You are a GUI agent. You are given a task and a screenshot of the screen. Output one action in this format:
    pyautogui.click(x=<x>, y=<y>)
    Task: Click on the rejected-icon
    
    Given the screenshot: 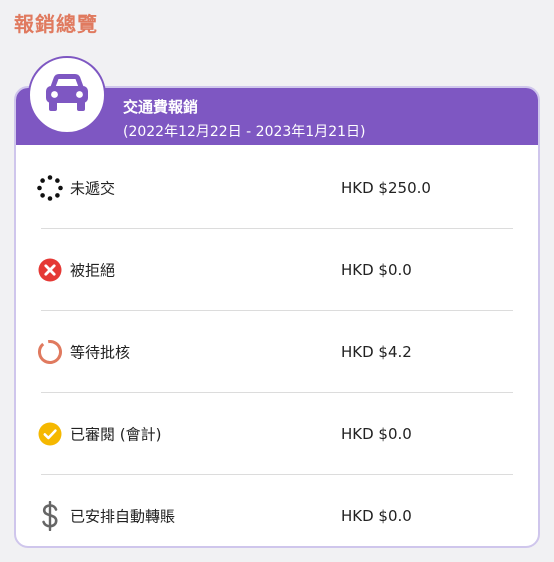 What is the action you would take?
    pyautogui.click(x=50, y=270)
    